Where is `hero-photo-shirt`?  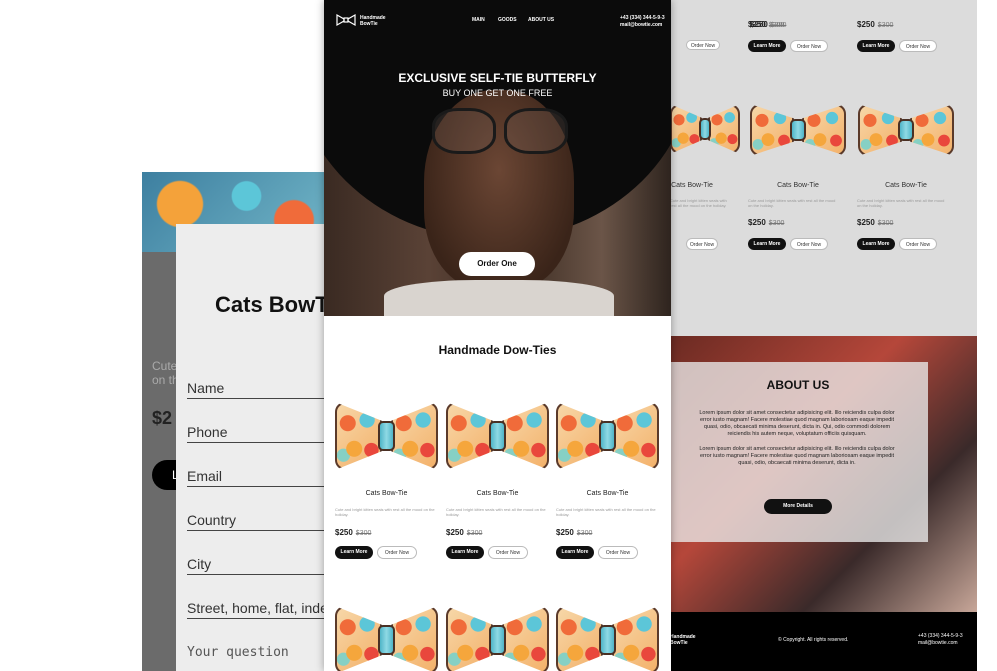
hero-photo-shirt is located at coordinates (499, 298).